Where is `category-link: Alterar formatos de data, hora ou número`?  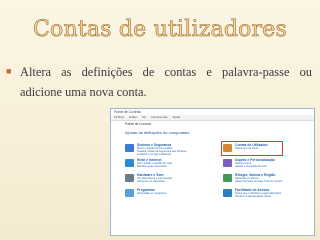
category-link: Alterar formatos de data, hora ou número is located at coordinates (274, 181).